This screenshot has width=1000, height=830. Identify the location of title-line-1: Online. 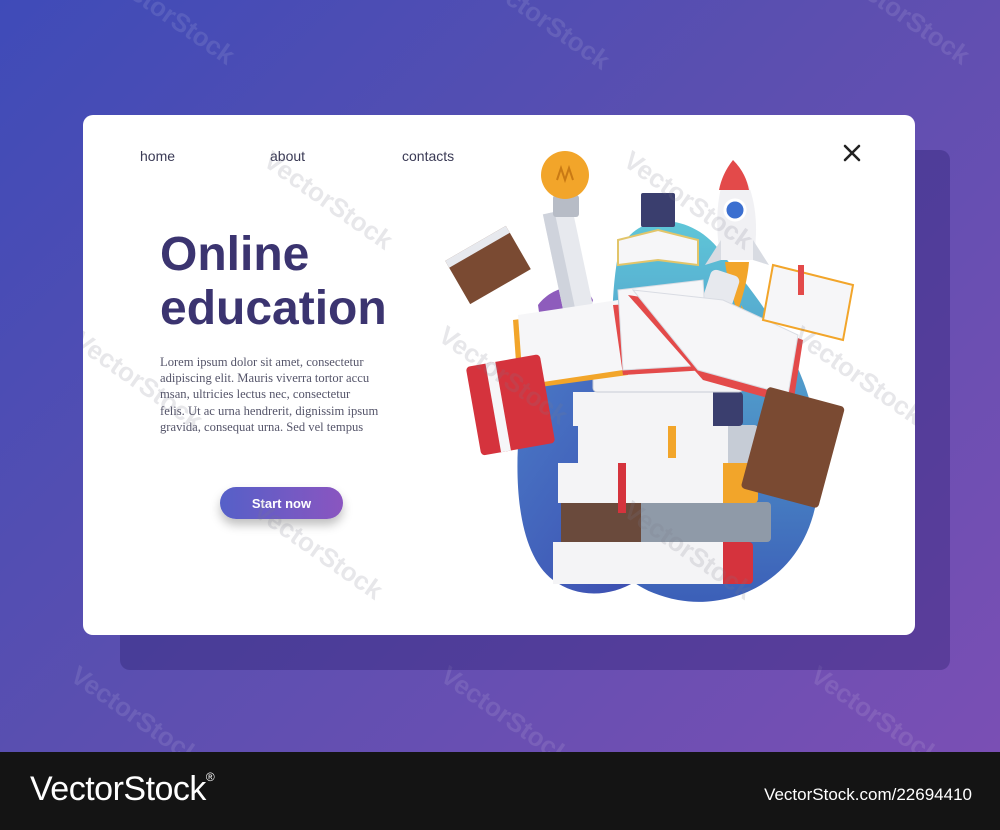
(235, 254).